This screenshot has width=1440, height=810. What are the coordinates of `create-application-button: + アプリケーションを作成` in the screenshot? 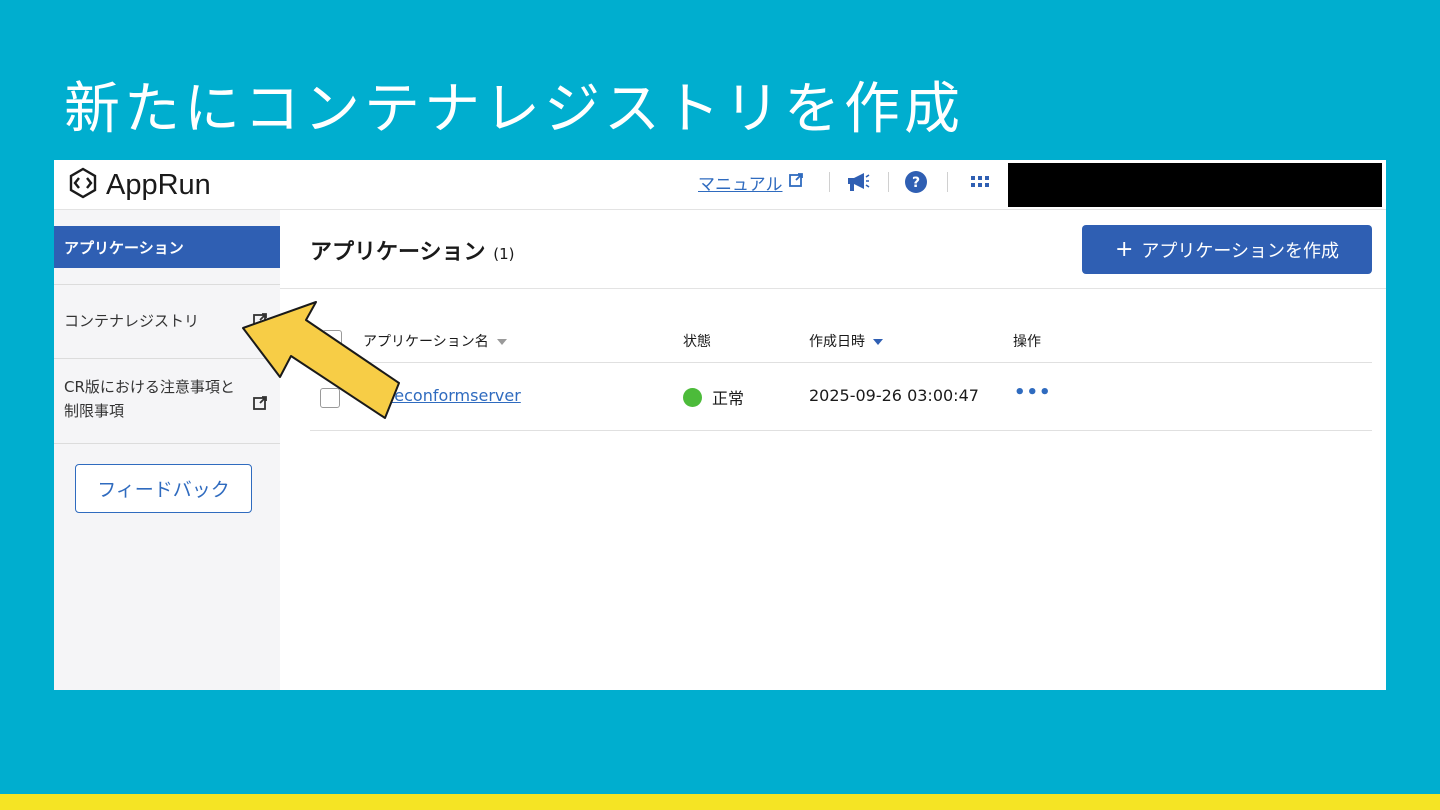 It's located at (1227, 249).